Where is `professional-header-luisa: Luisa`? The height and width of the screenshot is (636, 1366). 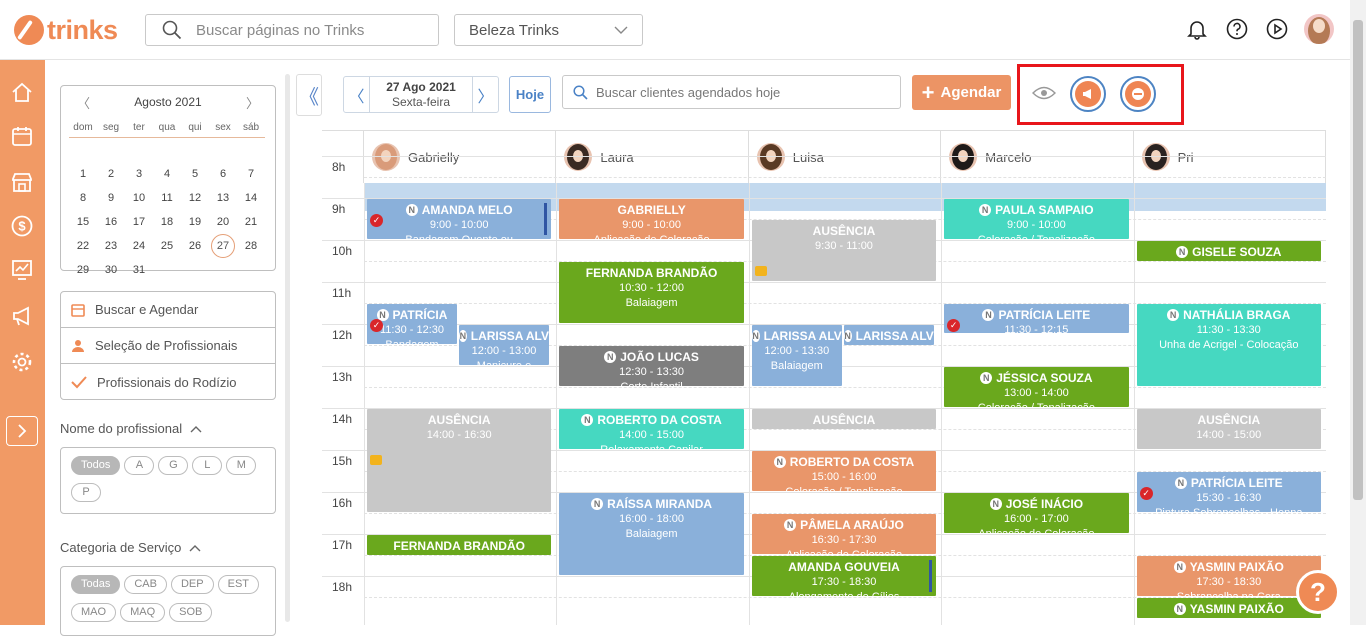
professional-header-luisa: Luisa is located at coordinates (845, 157).